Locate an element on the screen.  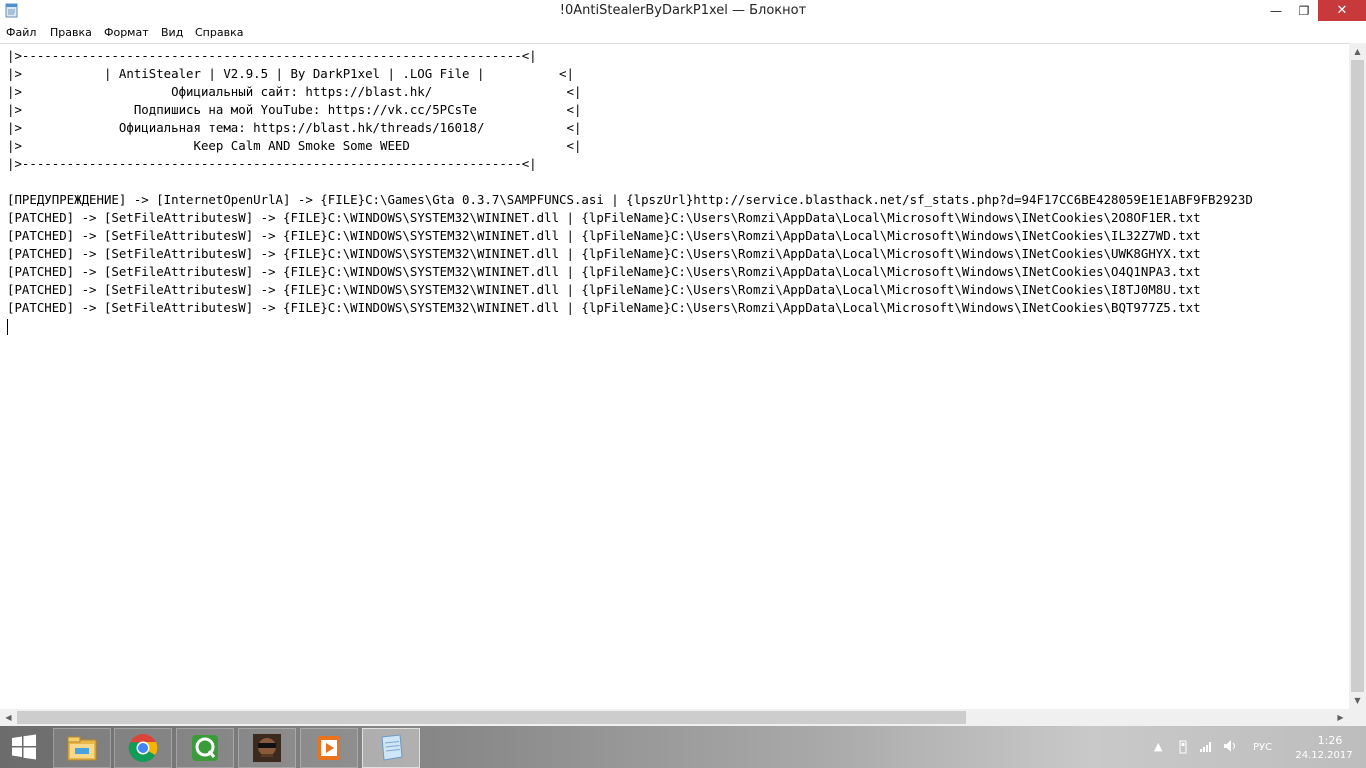
close-button: ✕ is located at coordinates (1342, 10).